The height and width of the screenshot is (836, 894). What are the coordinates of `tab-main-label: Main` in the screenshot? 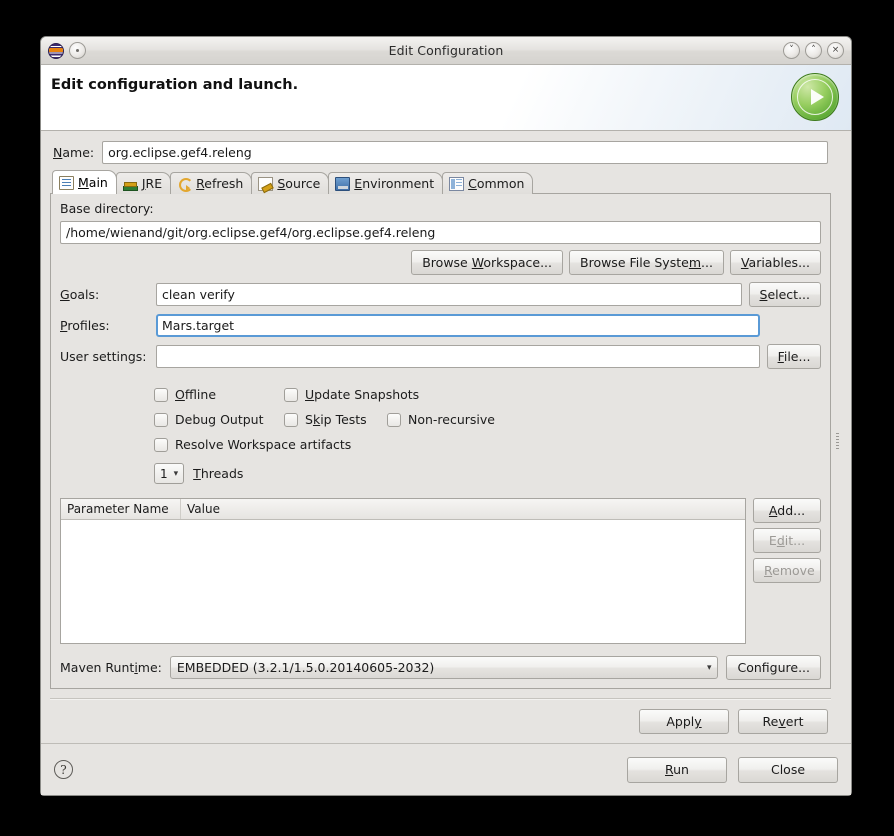 It's located at (93, 182).